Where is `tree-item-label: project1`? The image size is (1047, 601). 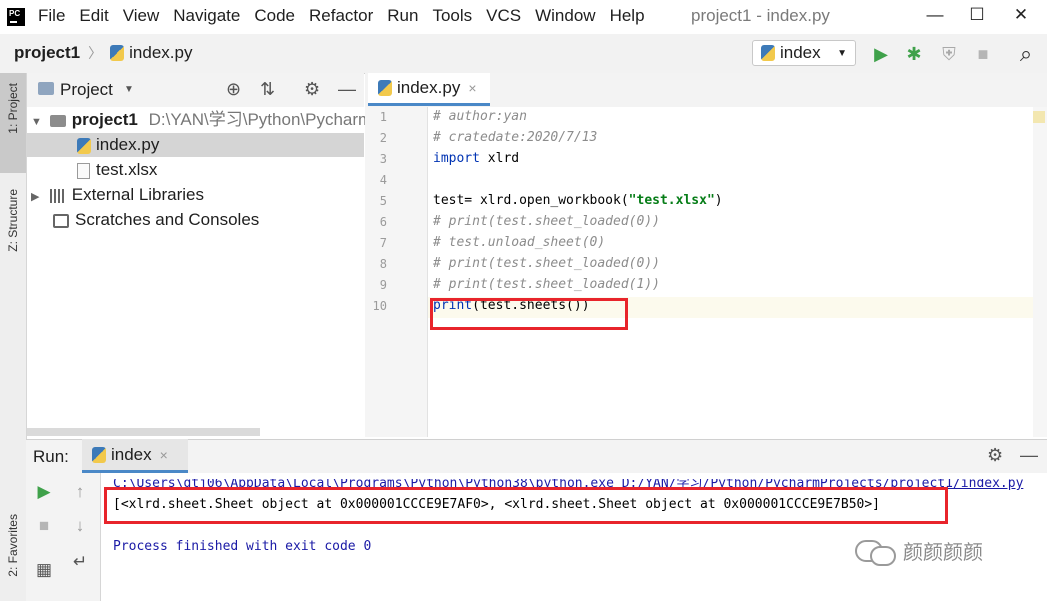 tree-item-label: project1 is located at coordinates (104, 119).